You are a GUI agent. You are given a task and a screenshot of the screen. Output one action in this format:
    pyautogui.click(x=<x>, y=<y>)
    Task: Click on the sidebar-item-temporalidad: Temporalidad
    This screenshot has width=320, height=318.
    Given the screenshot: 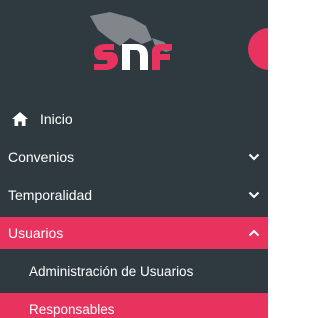 What is the action you would take?
    pyautogui.click(x=134, y=195)
    